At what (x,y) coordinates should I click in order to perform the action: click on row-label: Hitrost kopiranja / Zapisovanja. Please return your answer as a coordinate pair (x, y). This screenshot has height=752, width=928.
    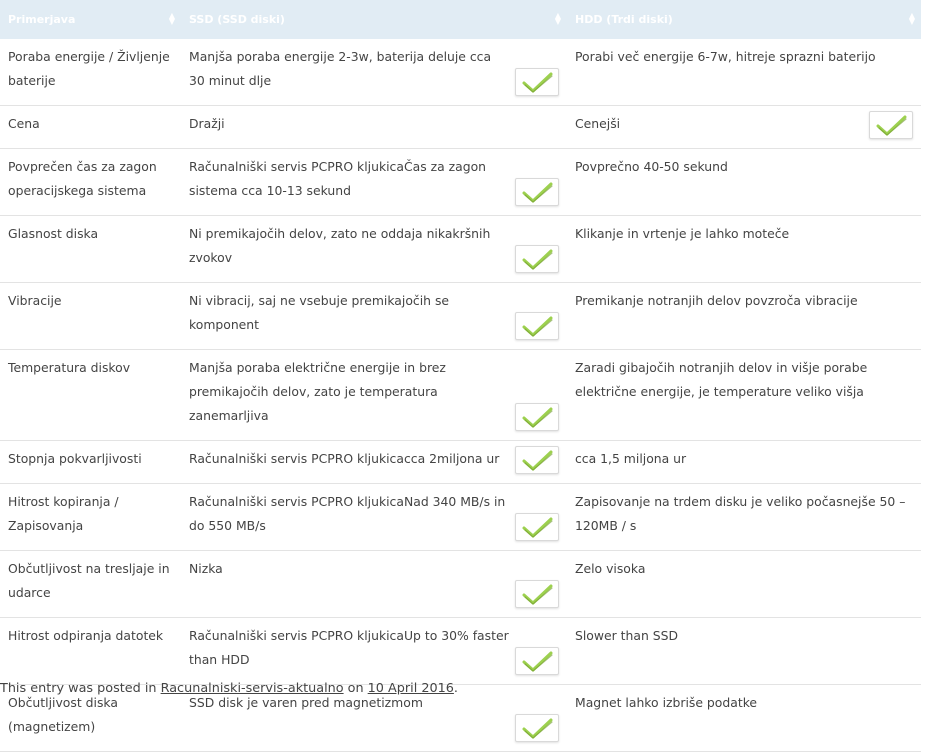
    Looking at the image, I should click on (90, 517).